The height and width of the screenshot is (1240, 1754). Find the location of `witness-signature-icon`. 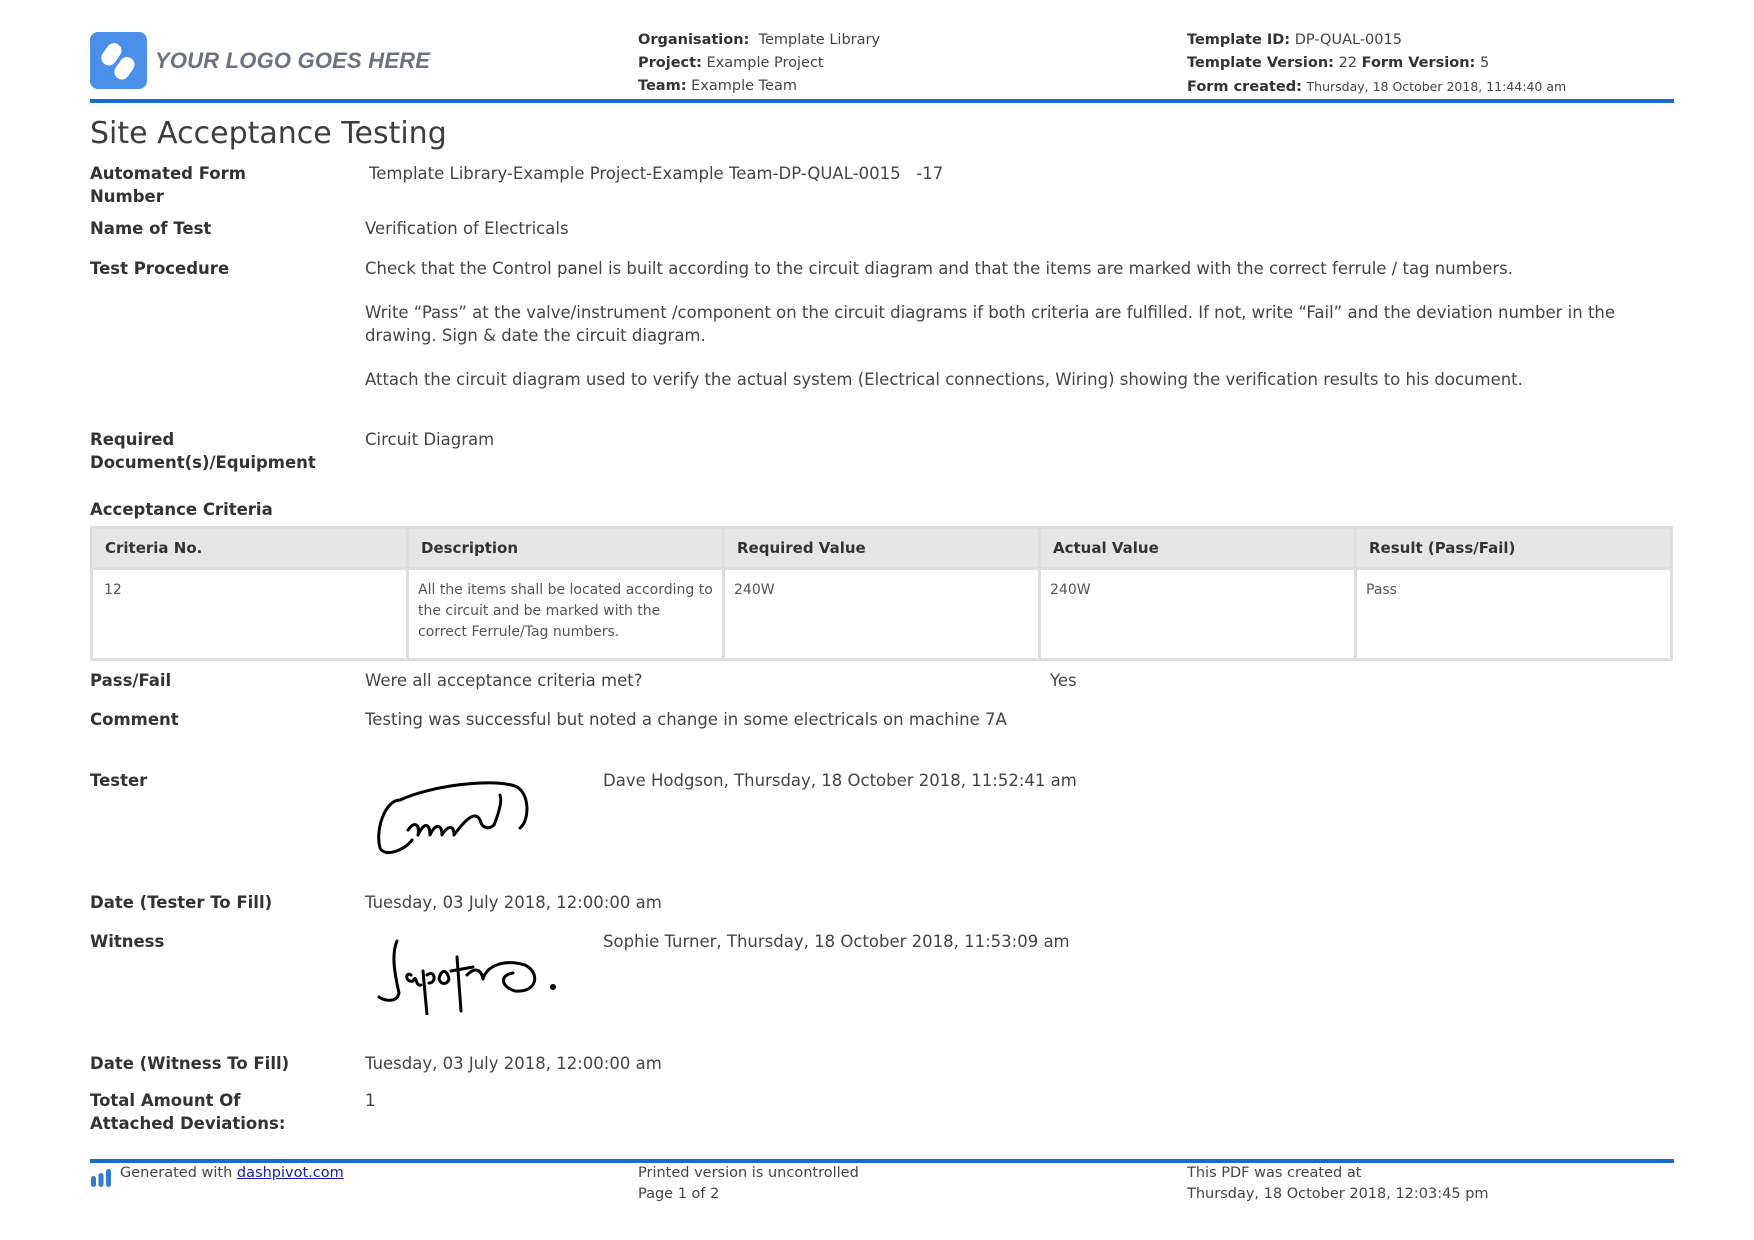

witness-signature-icon is located at coordinates (470, 977).